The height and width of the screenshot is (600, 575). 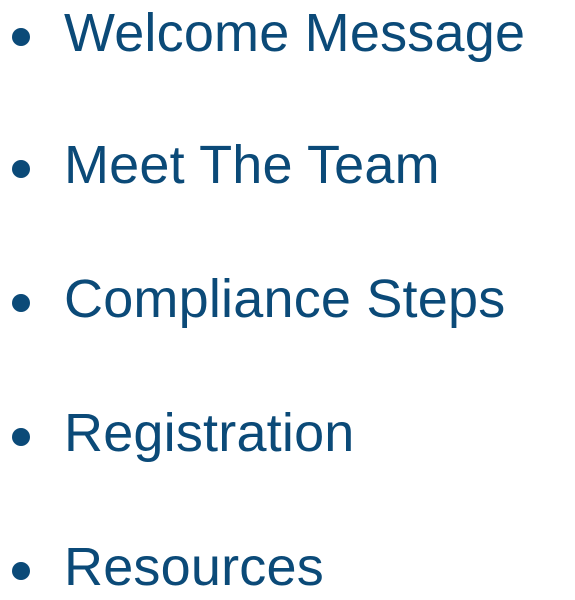 I want to click on nav-link-welcome-message: Welcome Message, so click(x=294, y=33).